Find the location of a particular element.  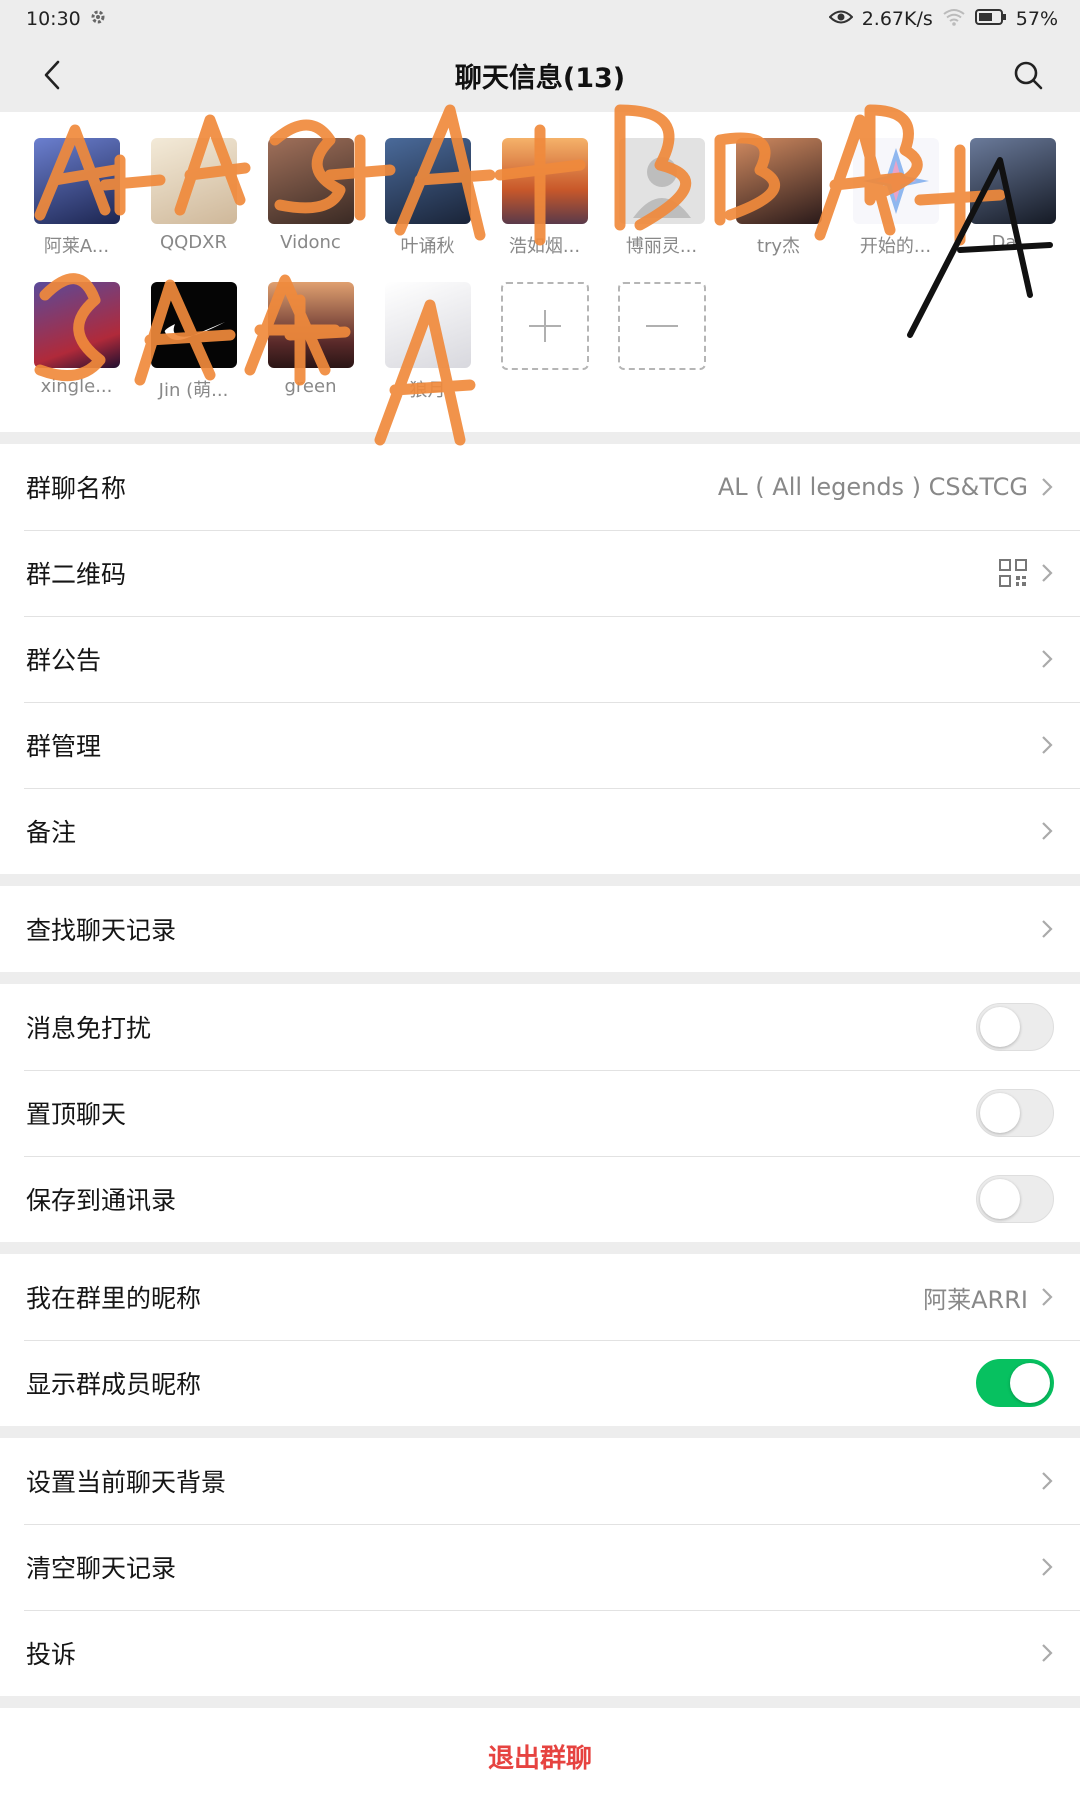

member-item: 叶诵秋 is located at coordinates (427, 198).